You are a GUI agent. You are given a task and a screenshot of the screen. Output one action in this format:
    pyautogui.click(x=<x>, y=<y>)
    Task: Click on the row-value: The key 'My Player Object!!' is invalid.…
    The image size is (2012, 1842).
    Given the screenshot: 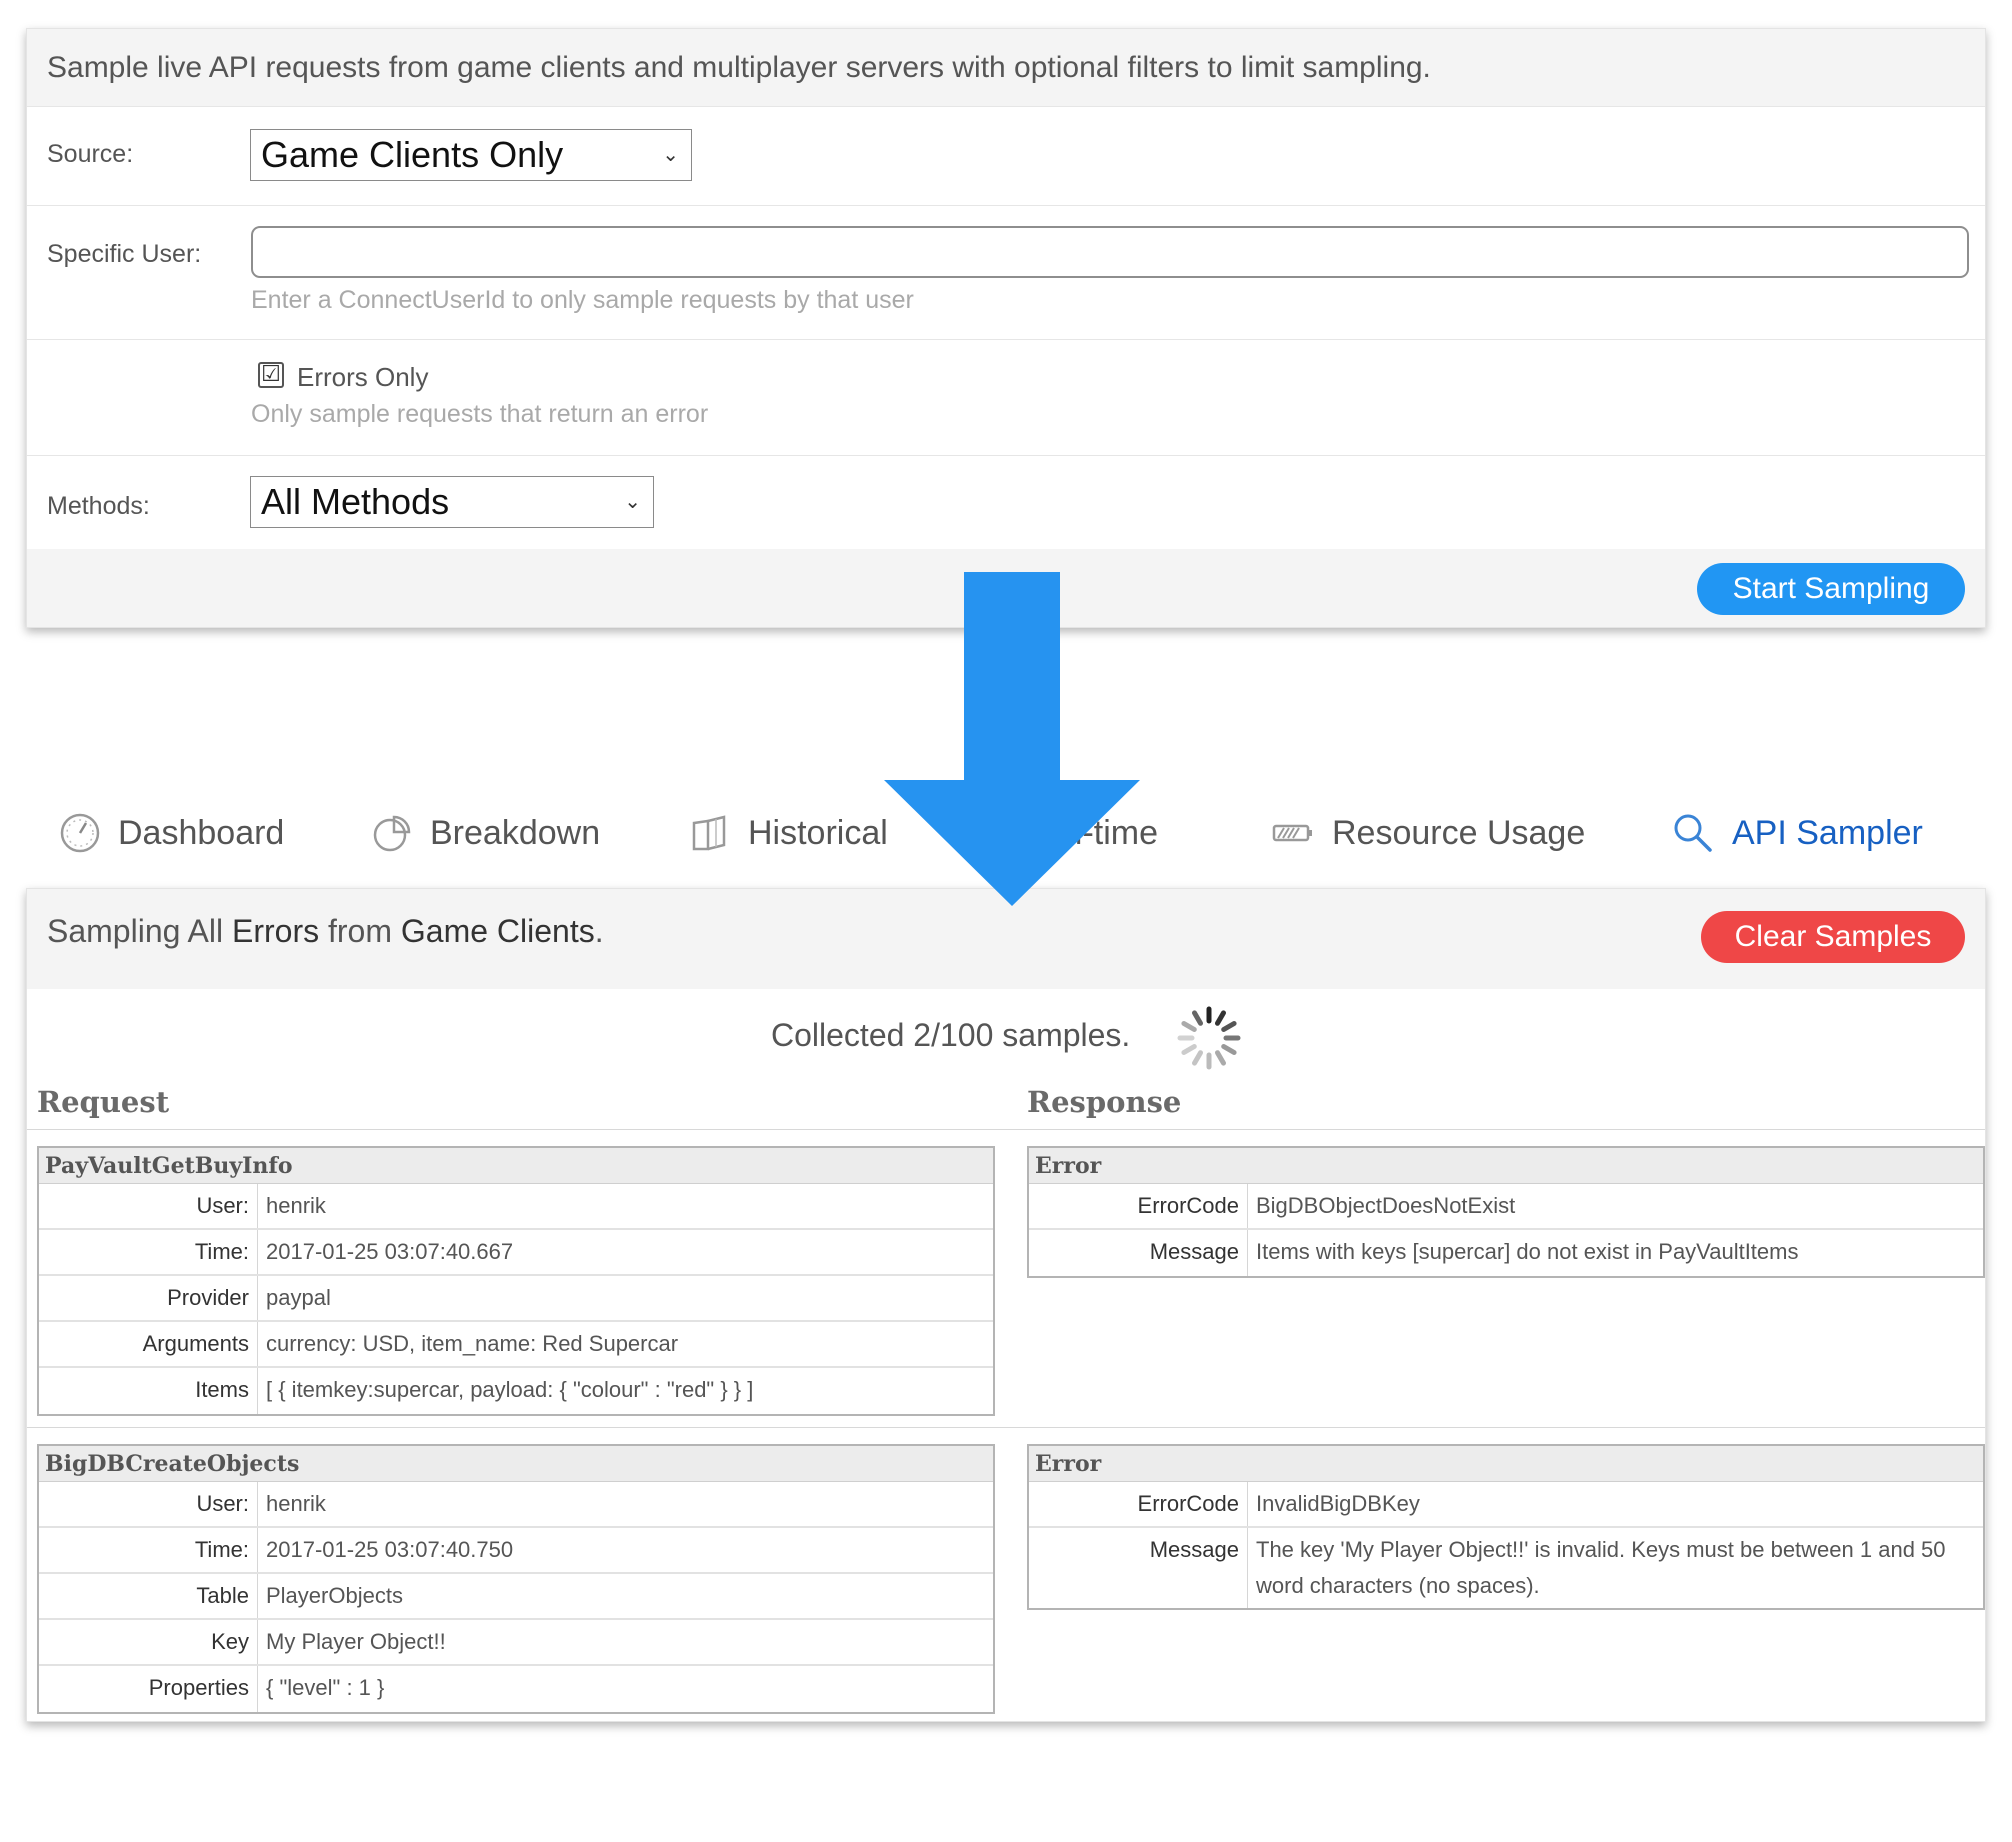 What is the action you would take?
    pyautogui.click(x=1601, y=1567)
    